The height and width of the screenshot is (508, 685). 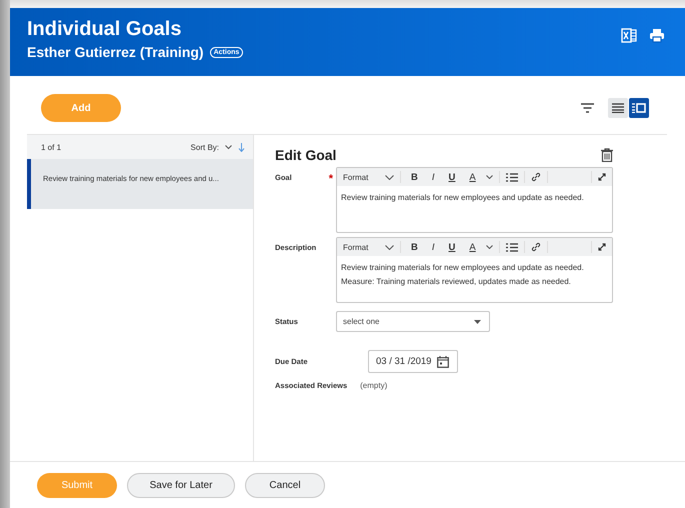 I want to click on date-field: 03 / 31 /2019, so click(x=413, y=361).